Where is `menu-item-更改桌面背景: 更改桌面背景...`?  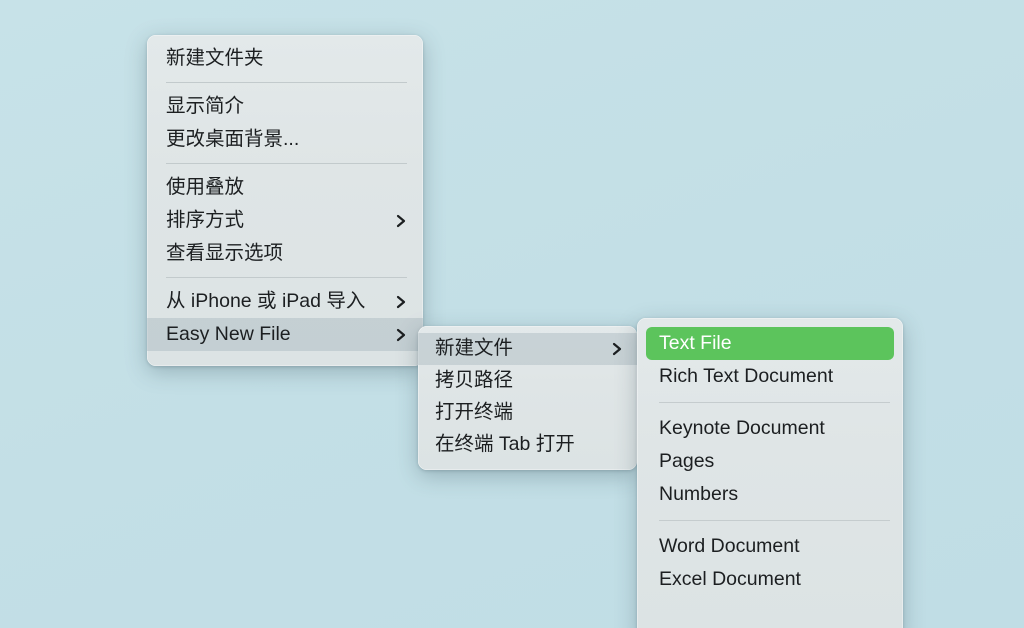 menu-item-更改桌面背景: 更改桌面背景... is located at coordinates (285, 139).